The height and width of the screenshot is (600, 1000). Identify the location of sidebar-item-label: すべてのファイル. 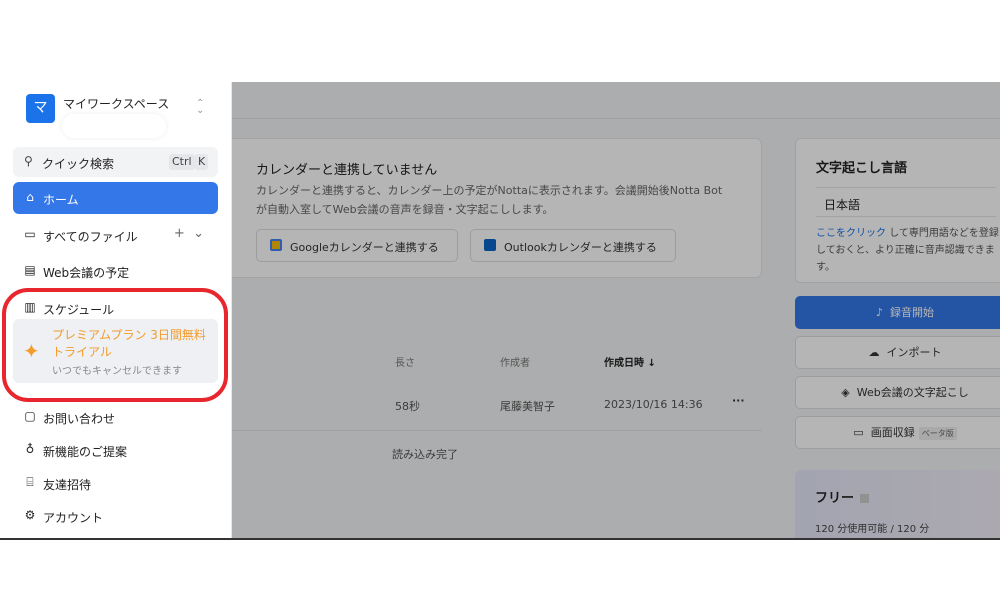
(90, 237).